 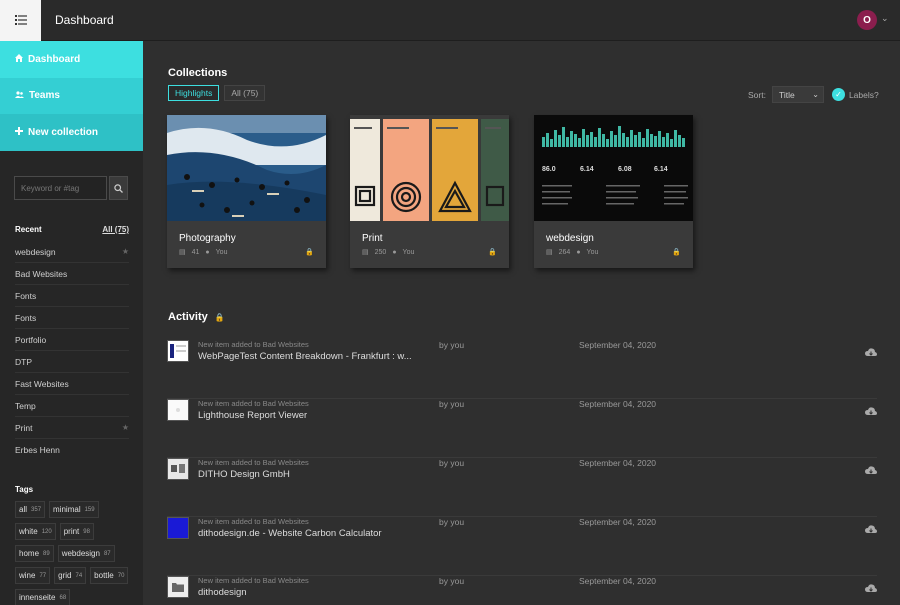 I want to click on tag-count: 74, so click(x=79, y=575).